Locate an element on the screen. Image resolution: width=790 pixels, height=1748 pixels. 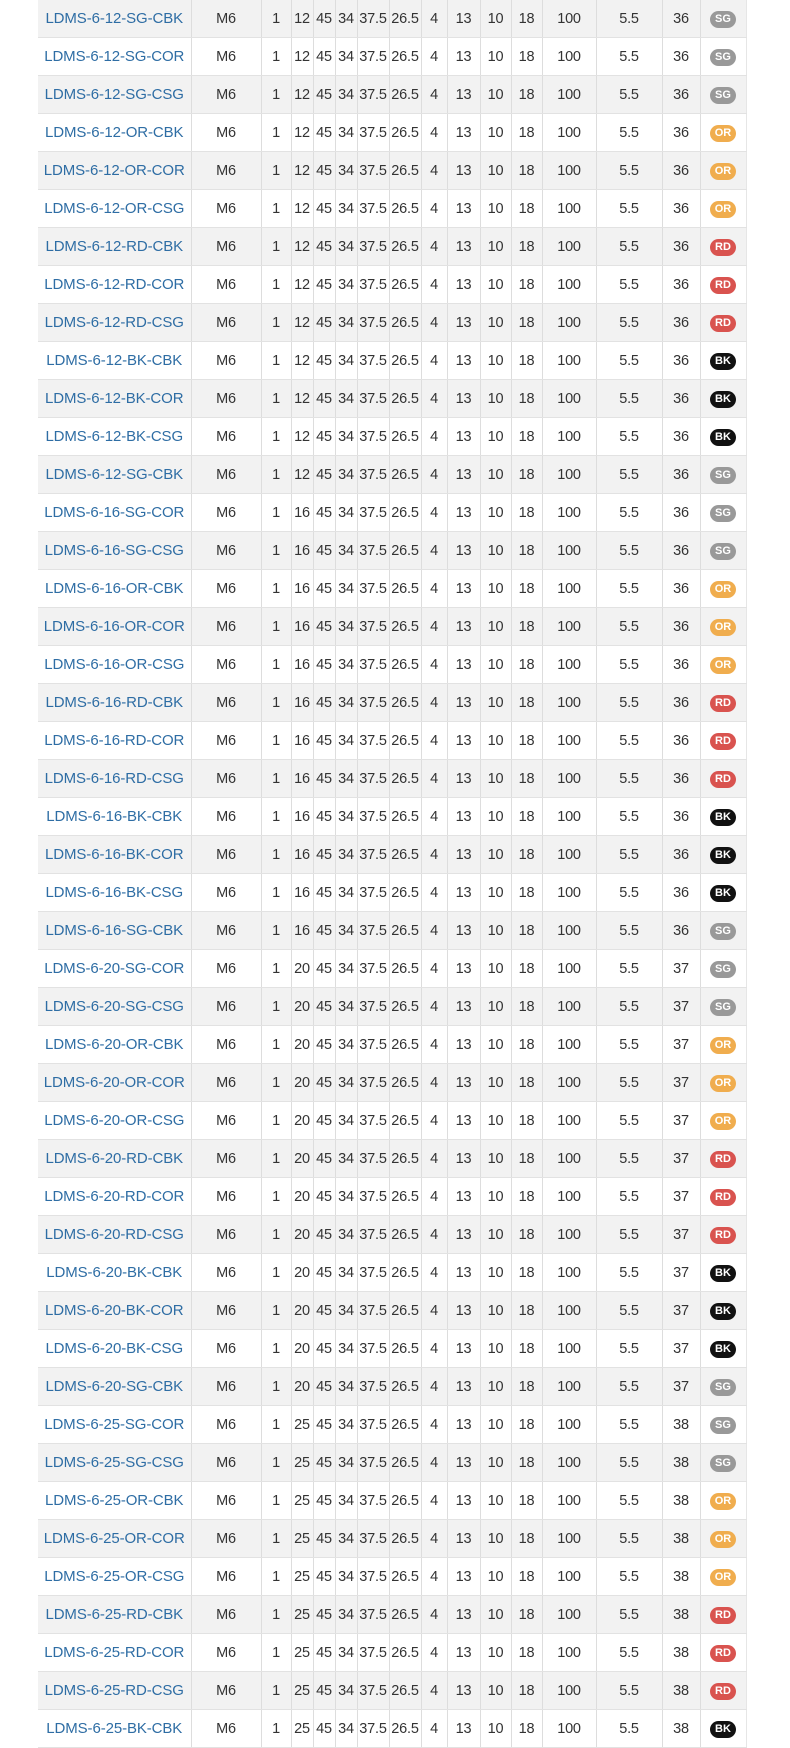
cell-color-code: BK is located at coordinates (723, 1272).